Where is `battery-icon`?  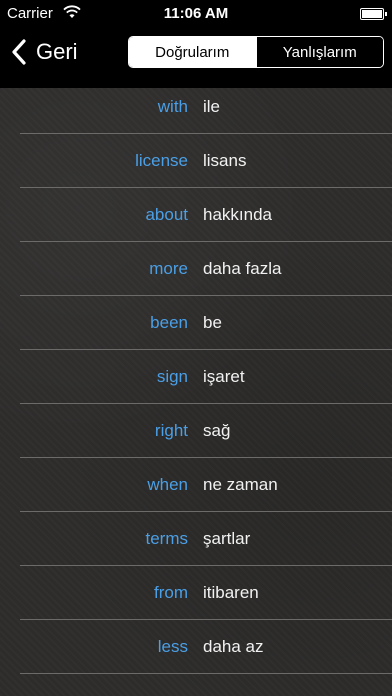 battery-icon is located at coordinates (373, 14).